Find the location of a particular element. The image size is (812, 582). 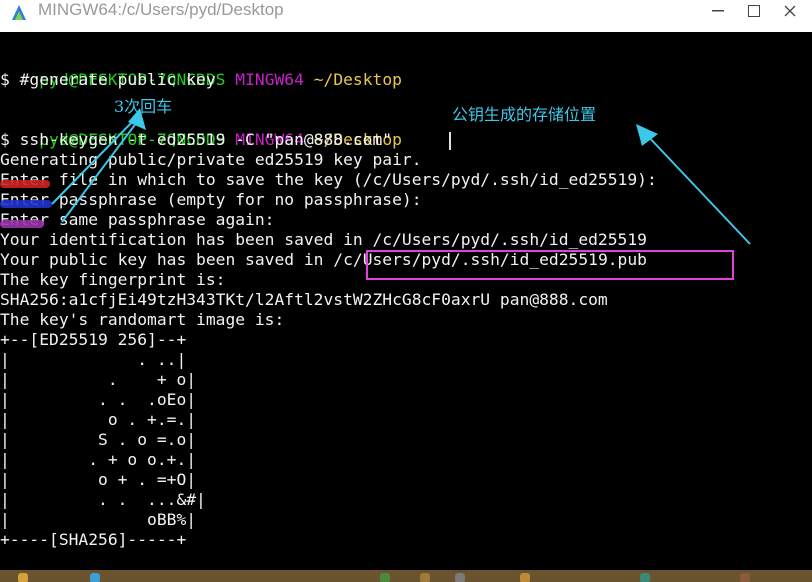

pubkey-location-annotation: 公钥生成的存储位置 is located at coordinates (524, 114).